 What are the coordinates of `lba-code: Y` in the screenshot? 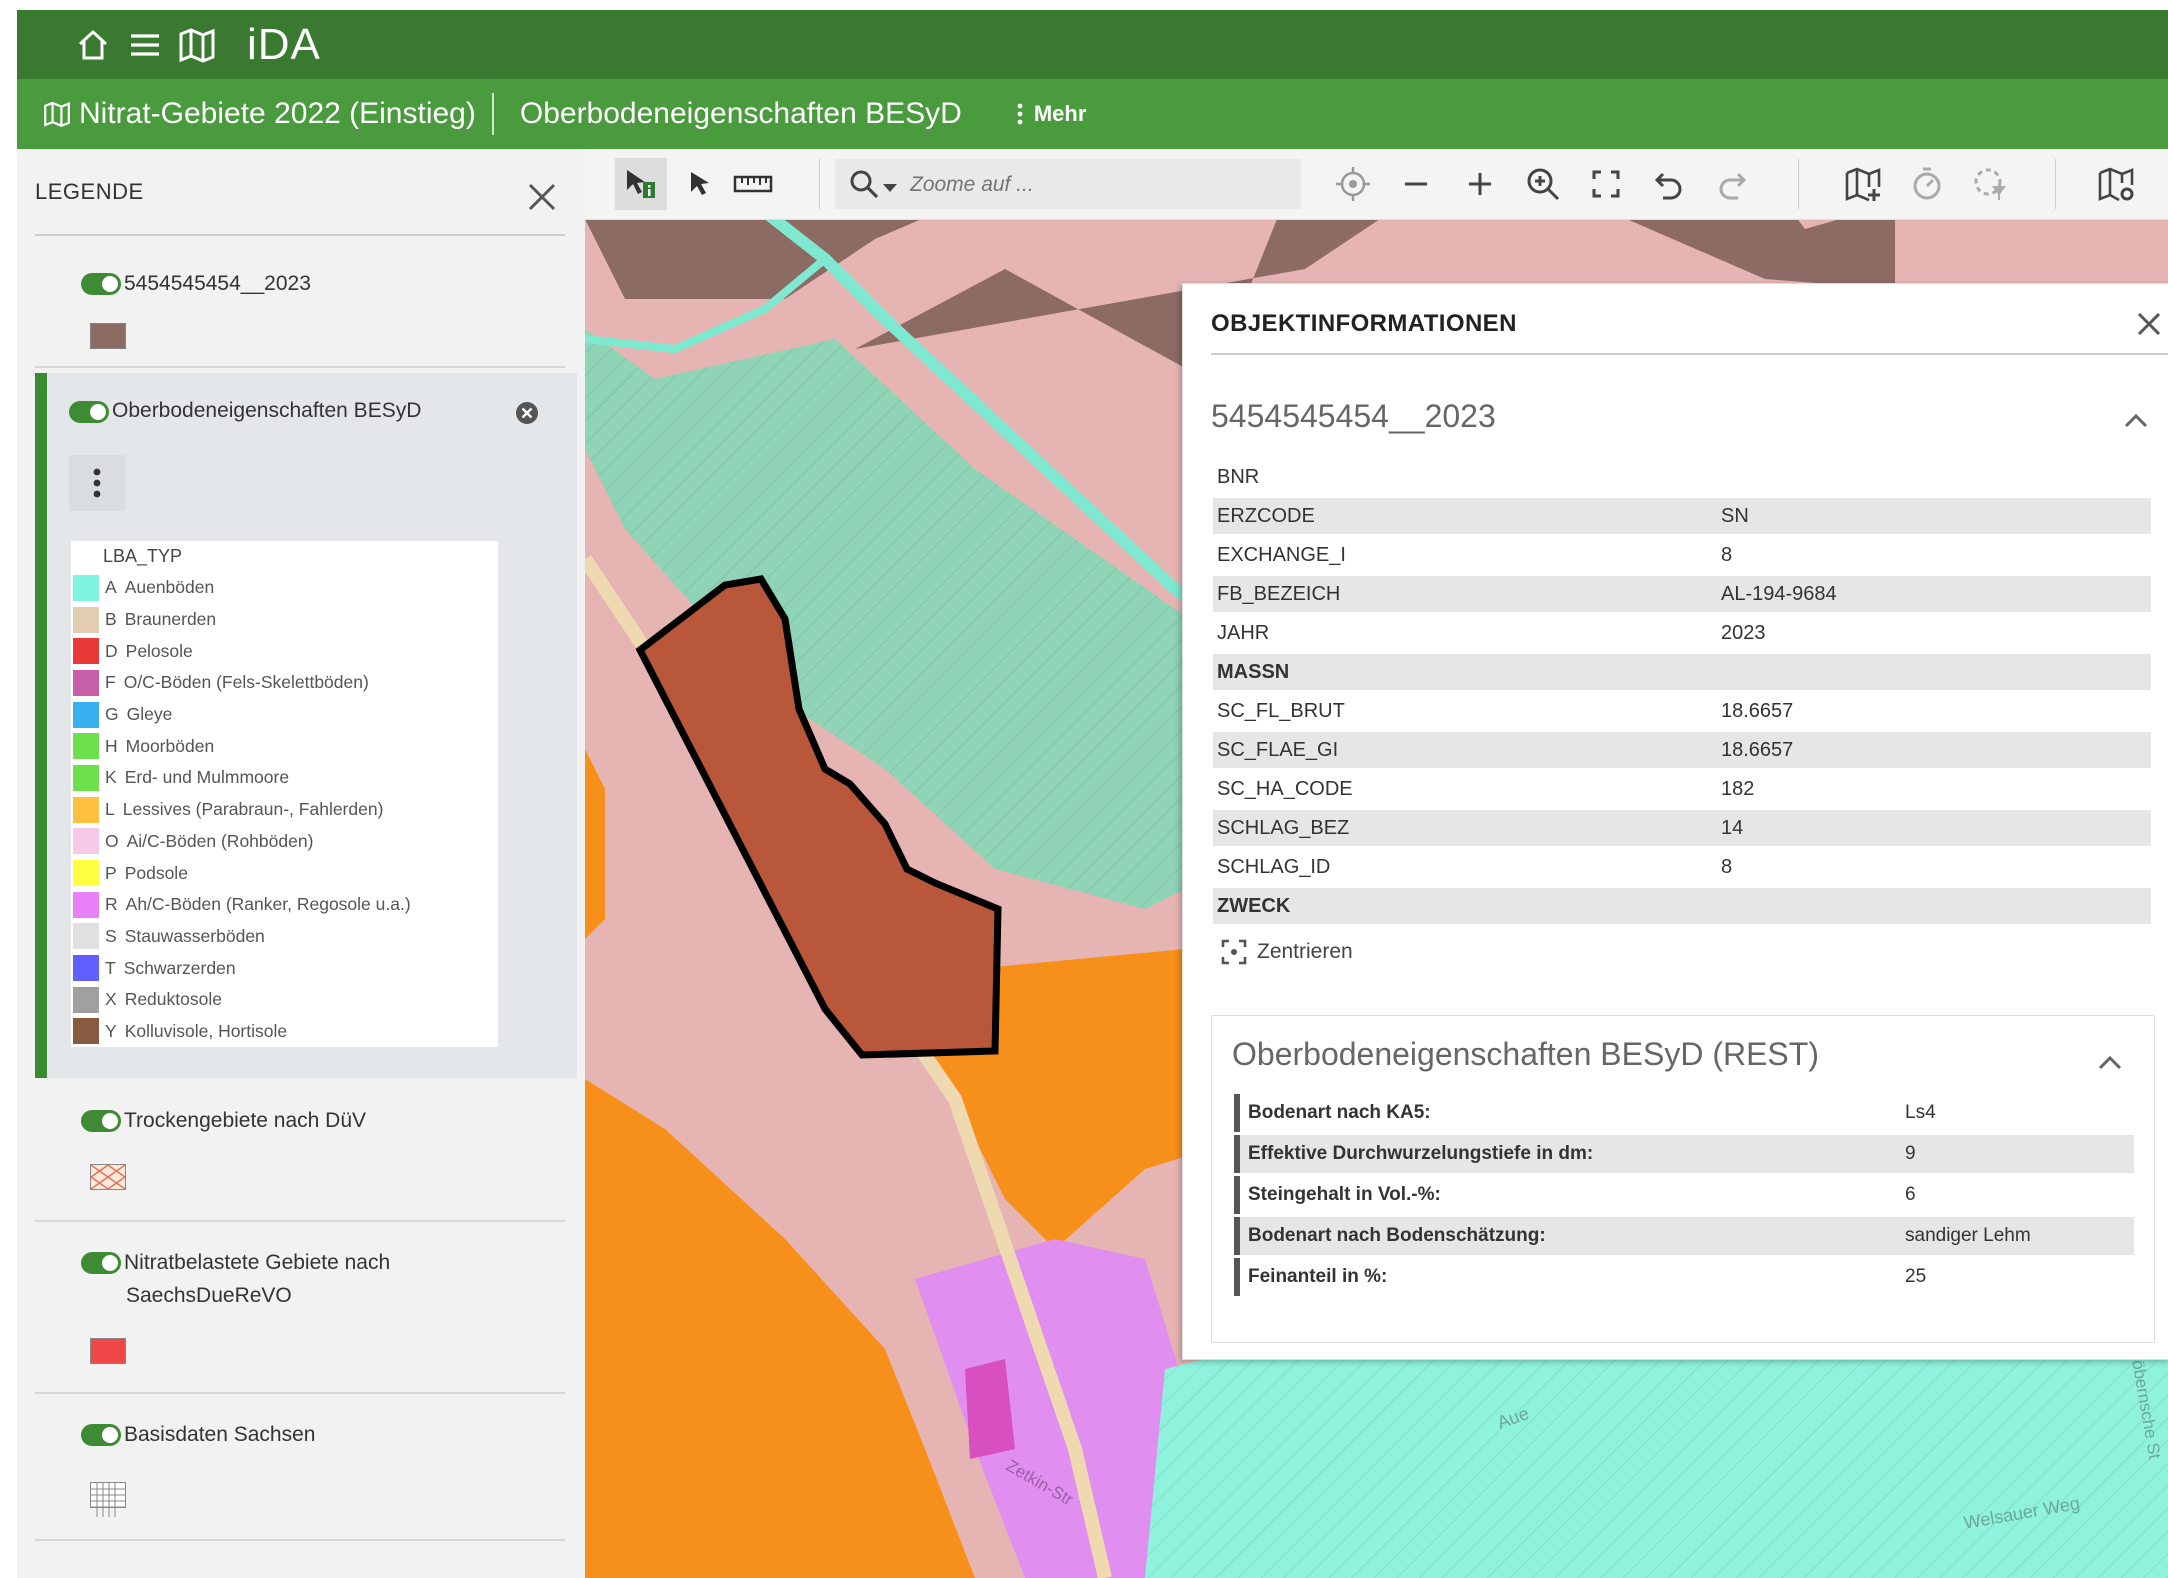 It's located at (111, 1030).